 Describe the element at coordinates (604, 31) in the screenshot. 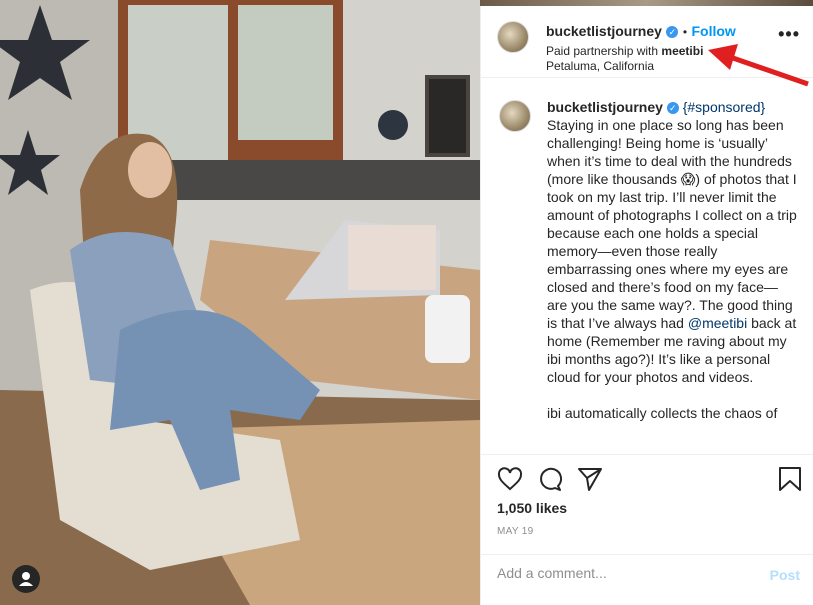

I see `username-link: bucketlistjourney` at that location.